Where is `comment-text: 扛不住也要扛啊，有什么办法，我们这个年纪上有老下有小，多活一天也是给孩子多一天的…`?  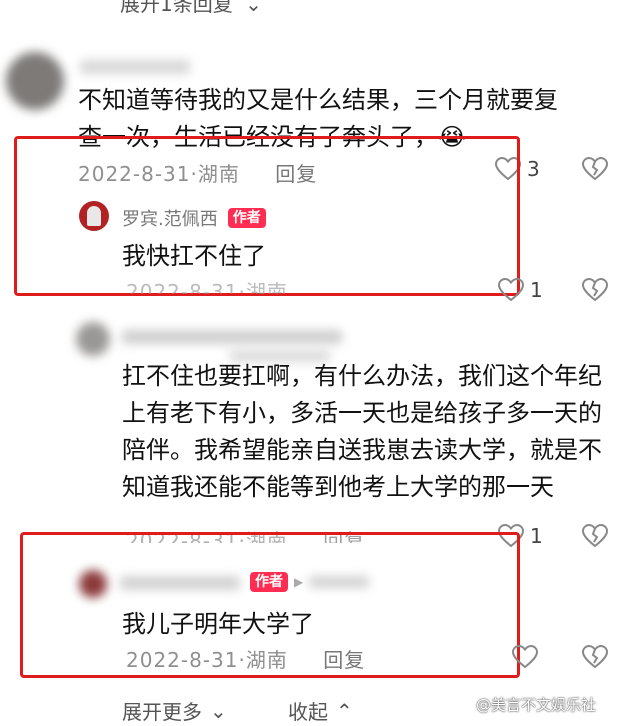
comment-text: 扛不住也要扛啊，有什么办法，我们这个年纪上有老下有小，多活一天也是给孩子多一天的… is located at coordinates (362, 431).